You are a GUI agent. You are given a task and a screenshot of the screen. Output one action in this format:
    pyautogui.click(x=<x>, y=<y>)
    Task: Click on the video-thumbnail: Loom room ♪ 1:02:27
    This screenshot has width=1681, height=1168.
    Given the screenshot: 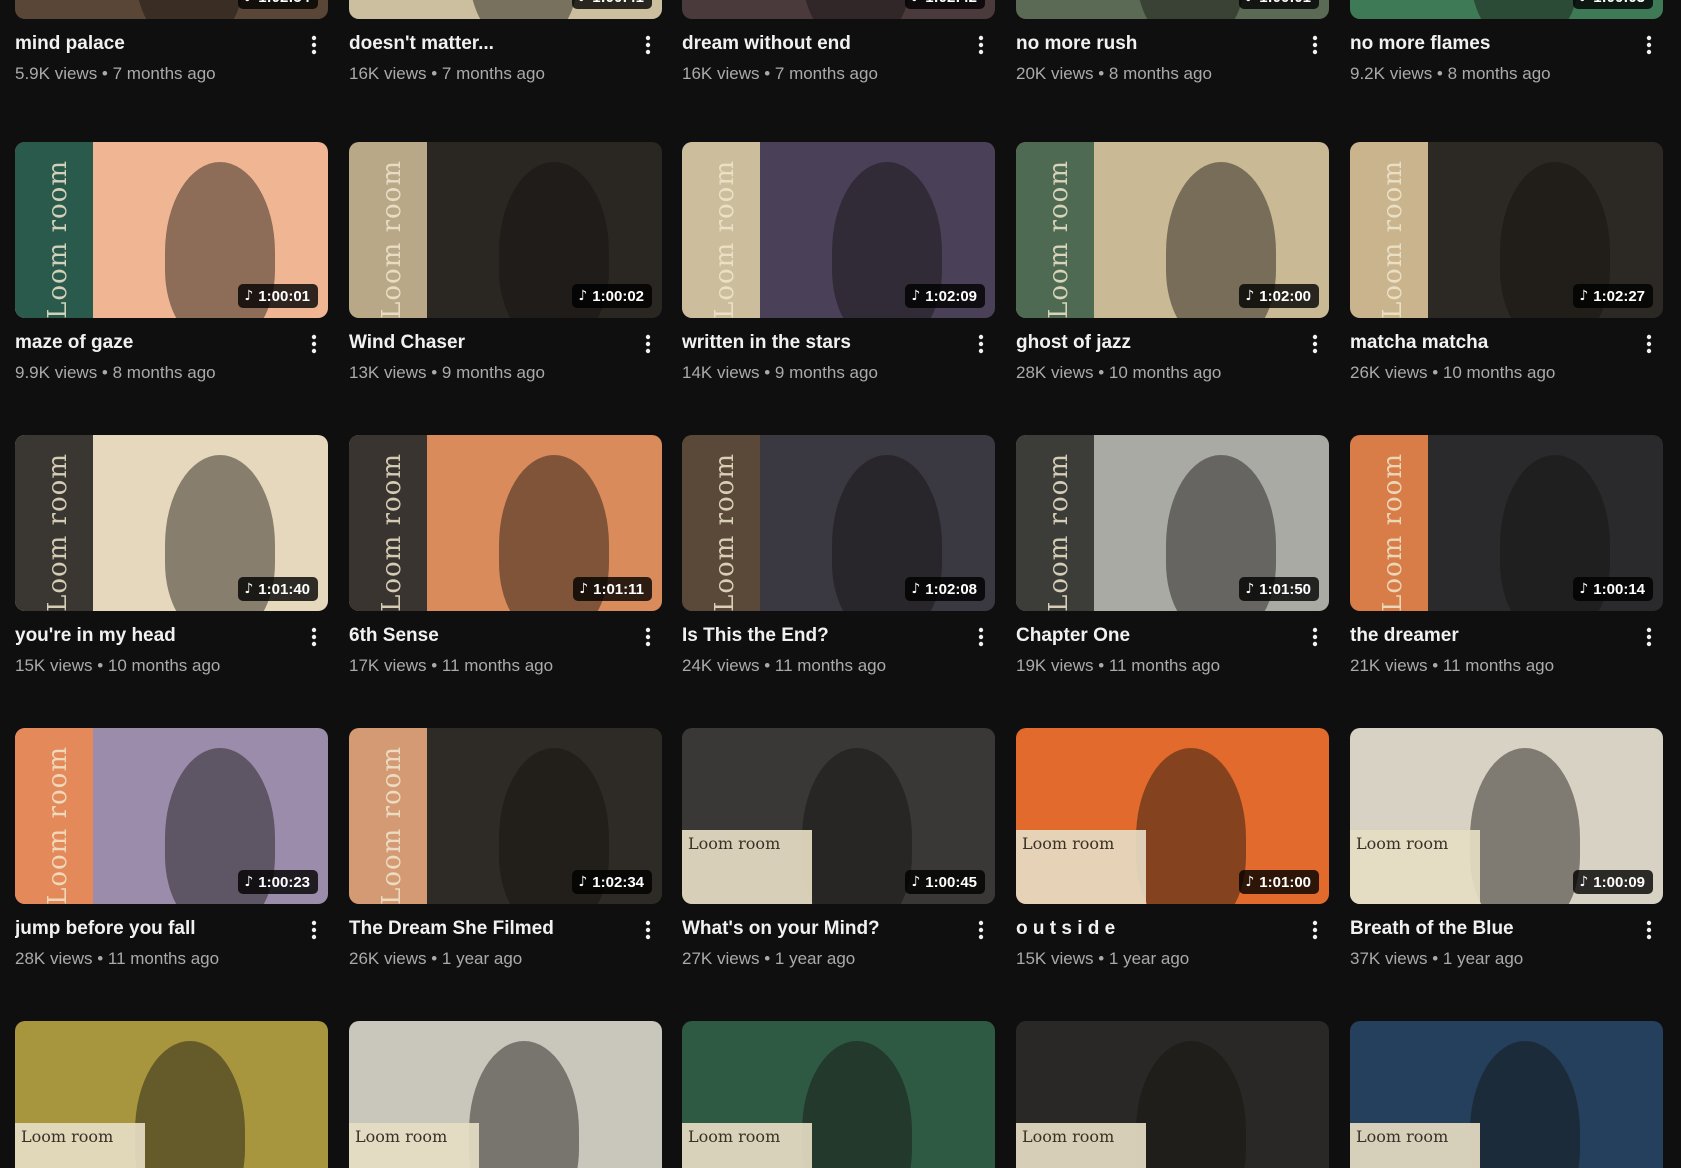 What is the action you would take?
    pyautogui.click(x=1506, y=230)
    